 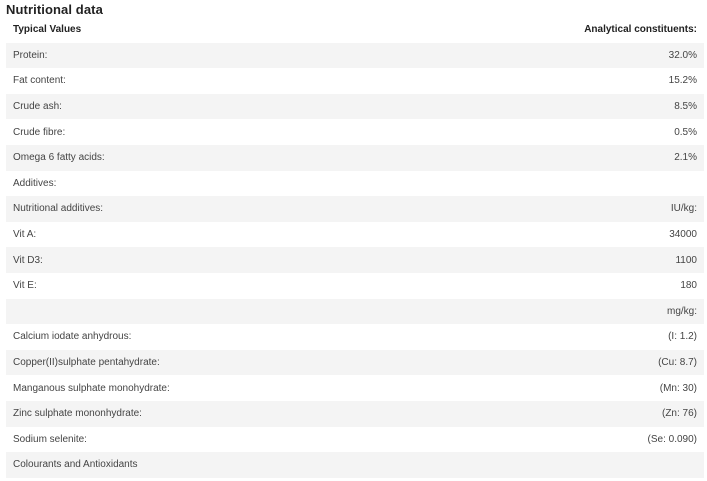 What do you see at coordinates (54, 9) in the screenshot?
I see `section-title: Nutritional data` at bounding box center [54, 9].